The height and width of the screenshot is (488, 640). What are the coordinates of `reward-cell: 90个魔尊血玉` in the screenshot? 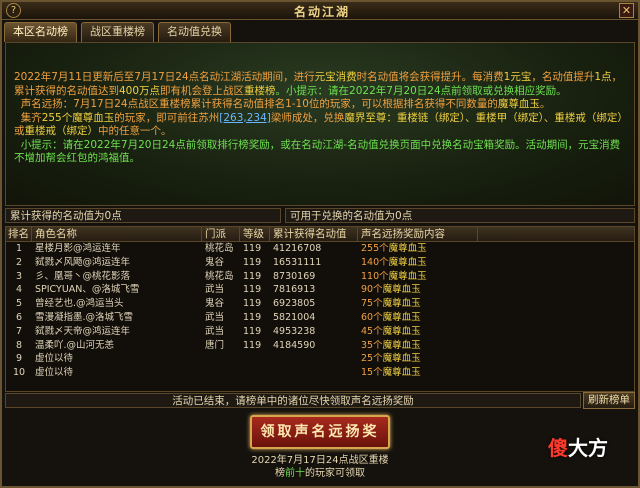 It's located at (418, 290).